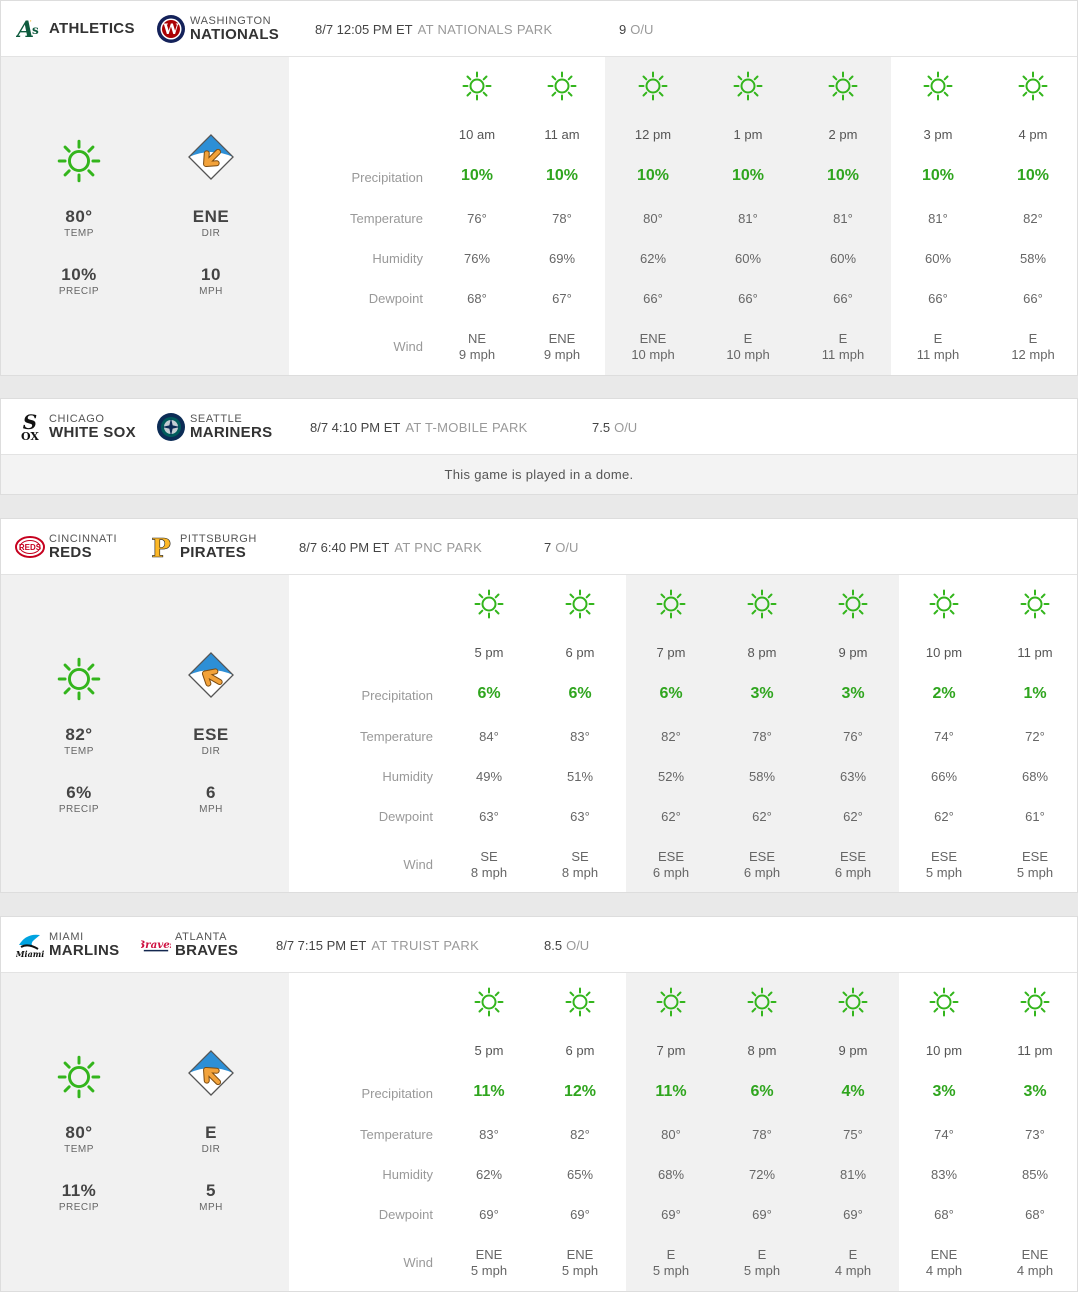 The width and height of the screenshot is (1078, 1292). What do you see at coordinates (235, 34) in the screenshot?
I see `home-team-name: NATIONALS` at bounding box center [235, 34].